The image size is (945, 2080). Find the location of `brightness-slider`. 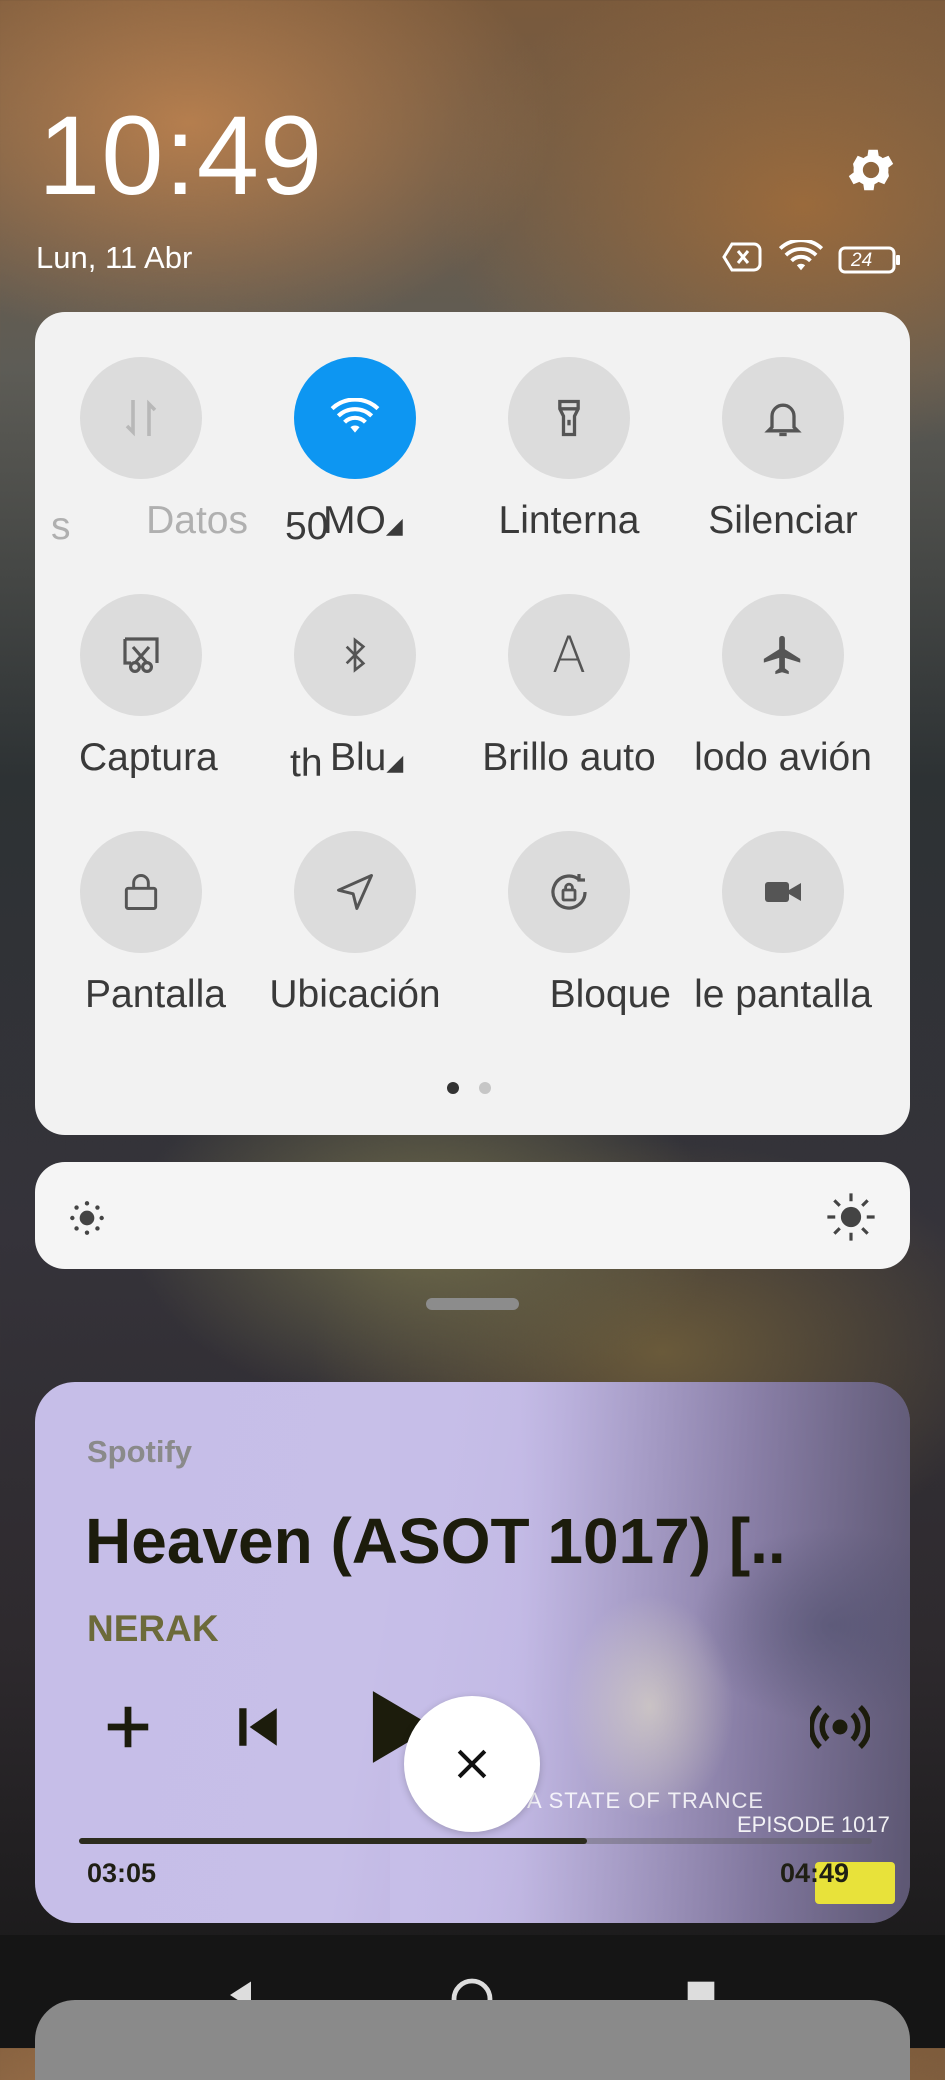

brightness-slider is located at coordinates (472, 1215).